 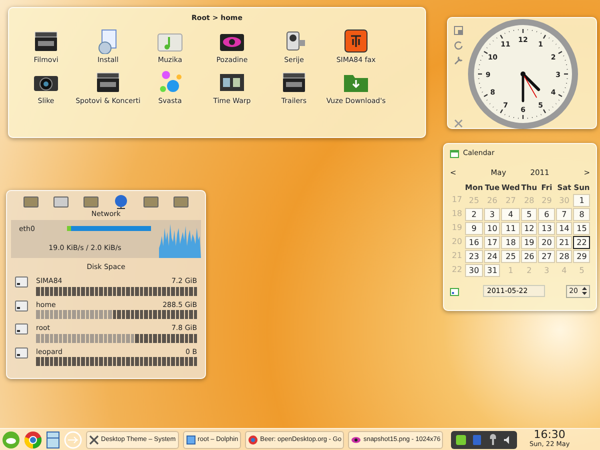 I want to click on day-cell: 19, so click(x=529, y=242).